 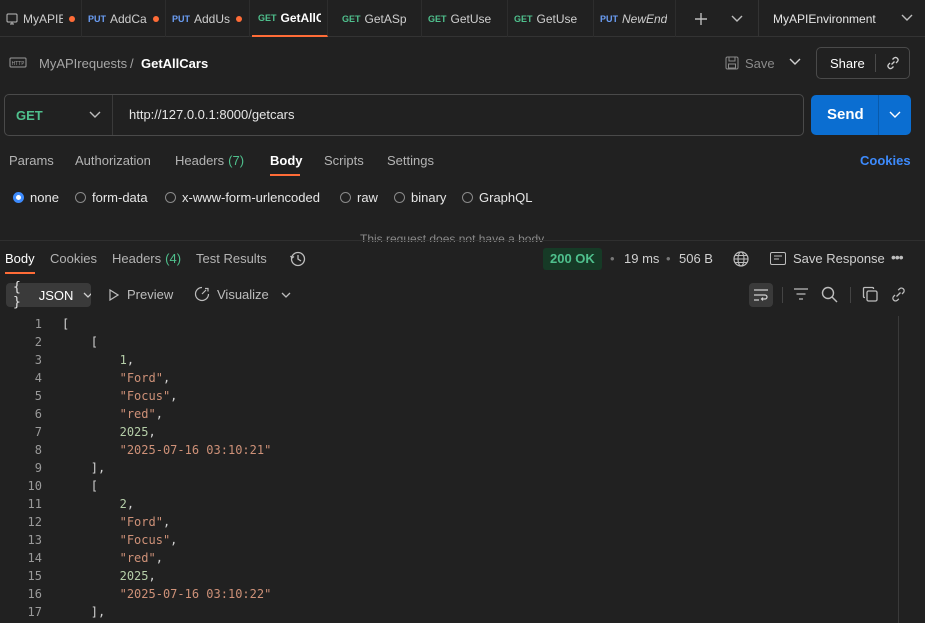 What do you see at coordinates (137, 414) in the screenshot?
I see `code-value: "red"` at bounding box center [137, 414].